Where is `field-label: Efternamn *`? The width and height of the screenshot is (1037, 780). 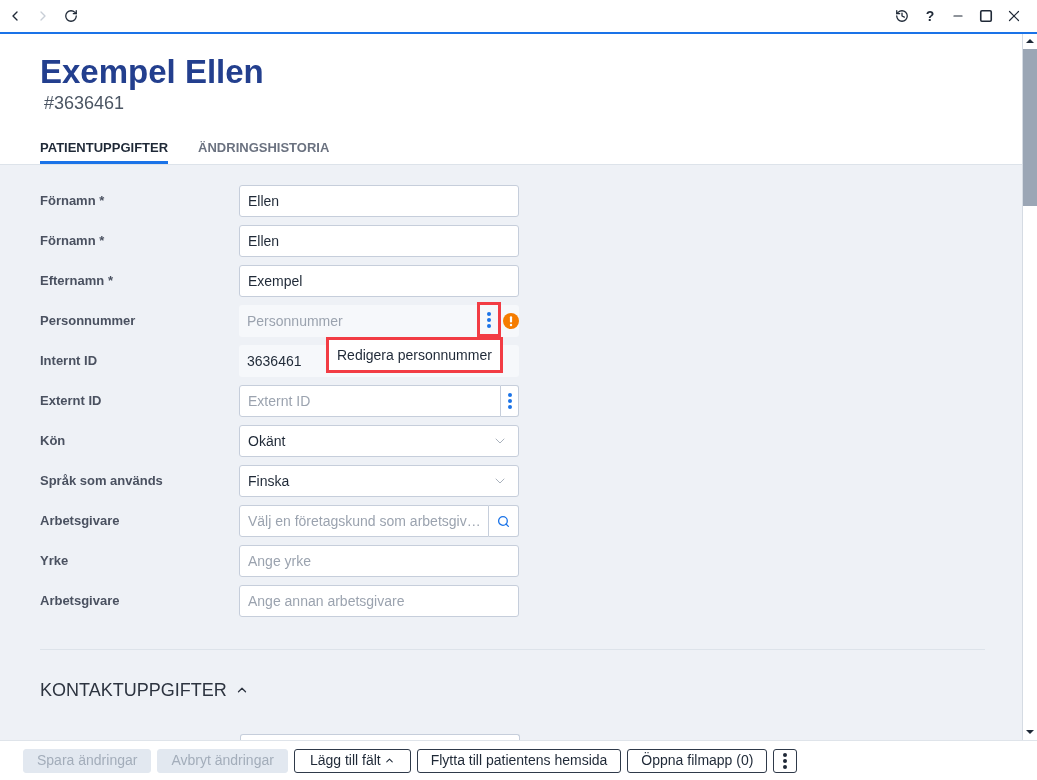 field-label: Efternamn * is located at coordinates (77, 281).